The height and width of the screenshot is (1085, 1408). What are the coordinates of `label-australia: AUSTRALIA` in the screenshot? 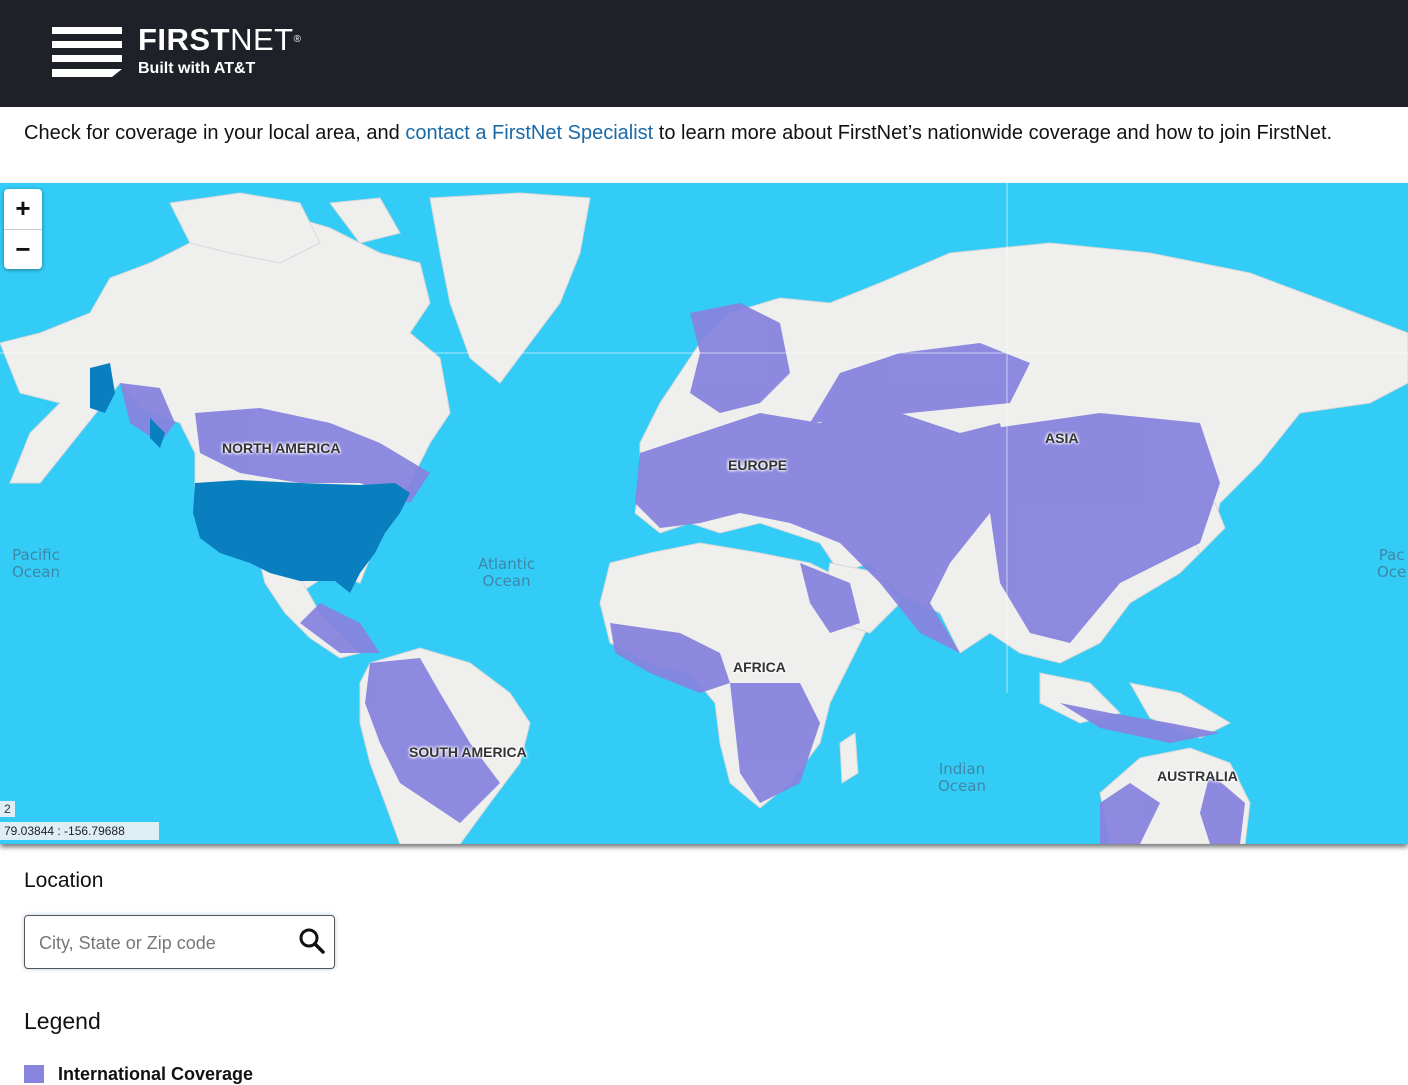 It's located at (1197, 776).